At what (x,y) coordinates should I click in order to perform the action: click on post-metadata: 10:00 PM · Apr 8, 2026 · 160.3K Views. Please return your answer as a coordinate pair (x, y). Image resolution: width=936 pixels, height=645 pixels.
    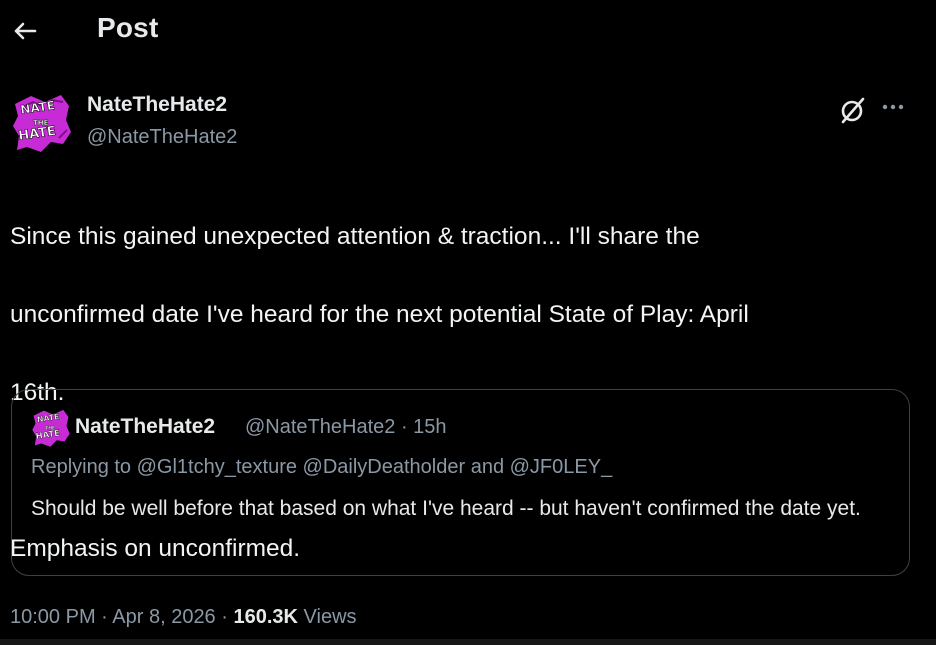
    Looking at the image, I should click on (183, 617).